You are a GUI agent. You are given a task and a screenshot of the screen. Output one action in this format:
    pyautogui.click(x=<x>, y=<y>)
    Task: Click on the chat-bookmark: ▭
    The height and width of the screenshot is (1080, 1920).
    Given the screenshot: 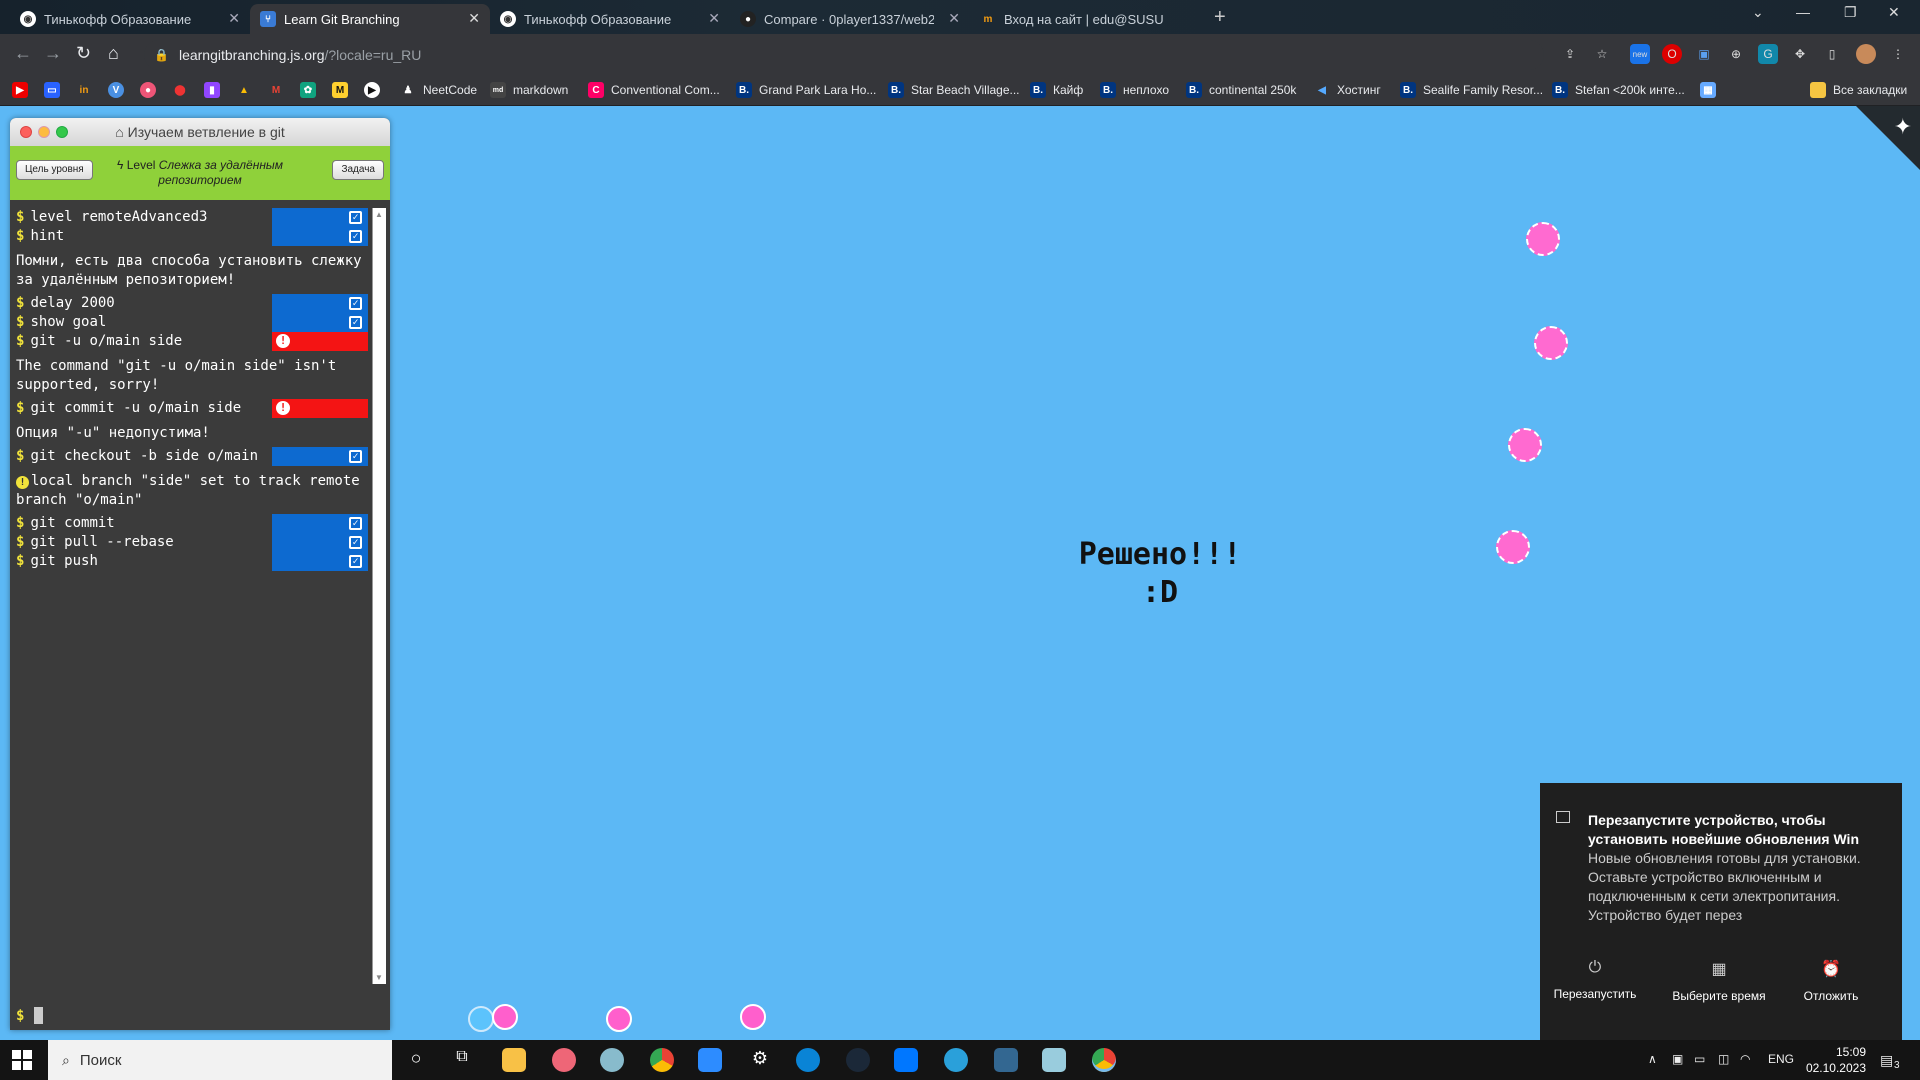 What is the action you would take?
    pyautogui.click(x=55, y=90)
    